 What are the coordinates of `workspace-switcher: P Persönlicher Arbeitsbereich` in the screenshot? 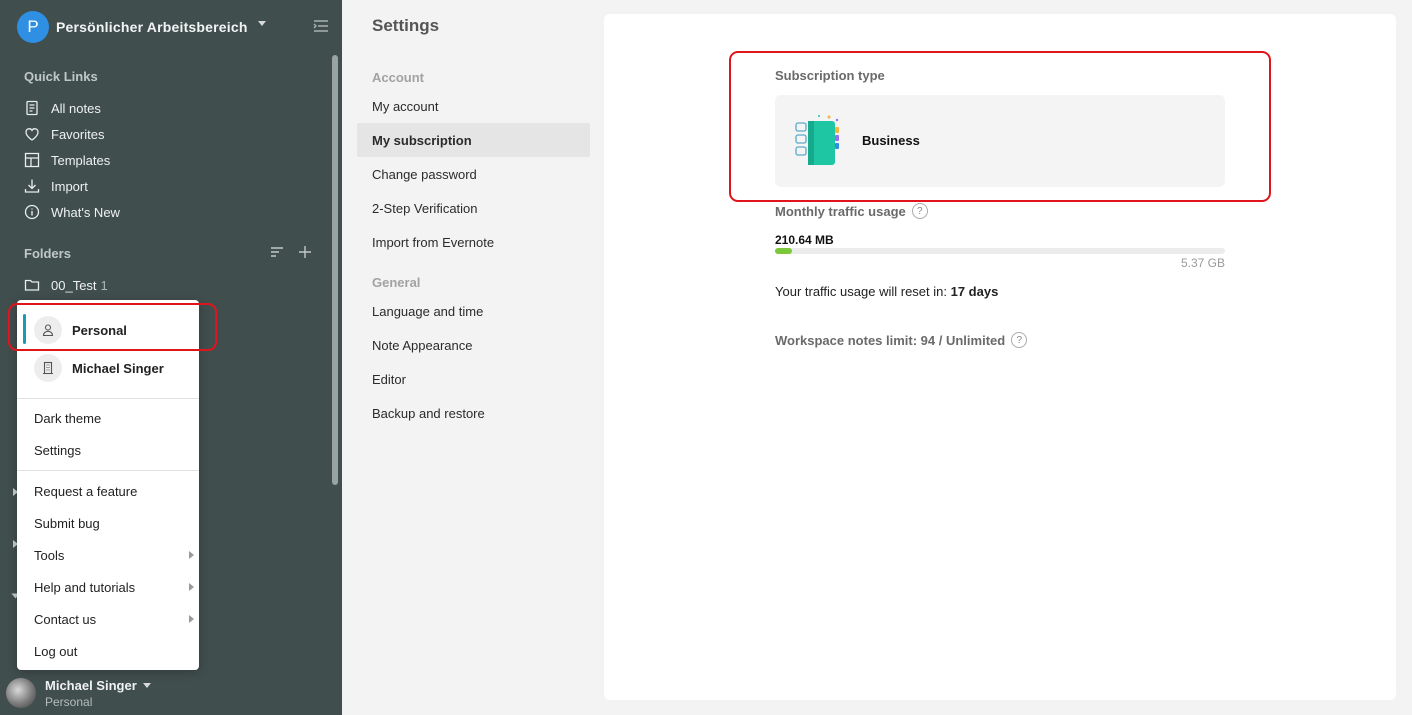 It's located at (173, 27).